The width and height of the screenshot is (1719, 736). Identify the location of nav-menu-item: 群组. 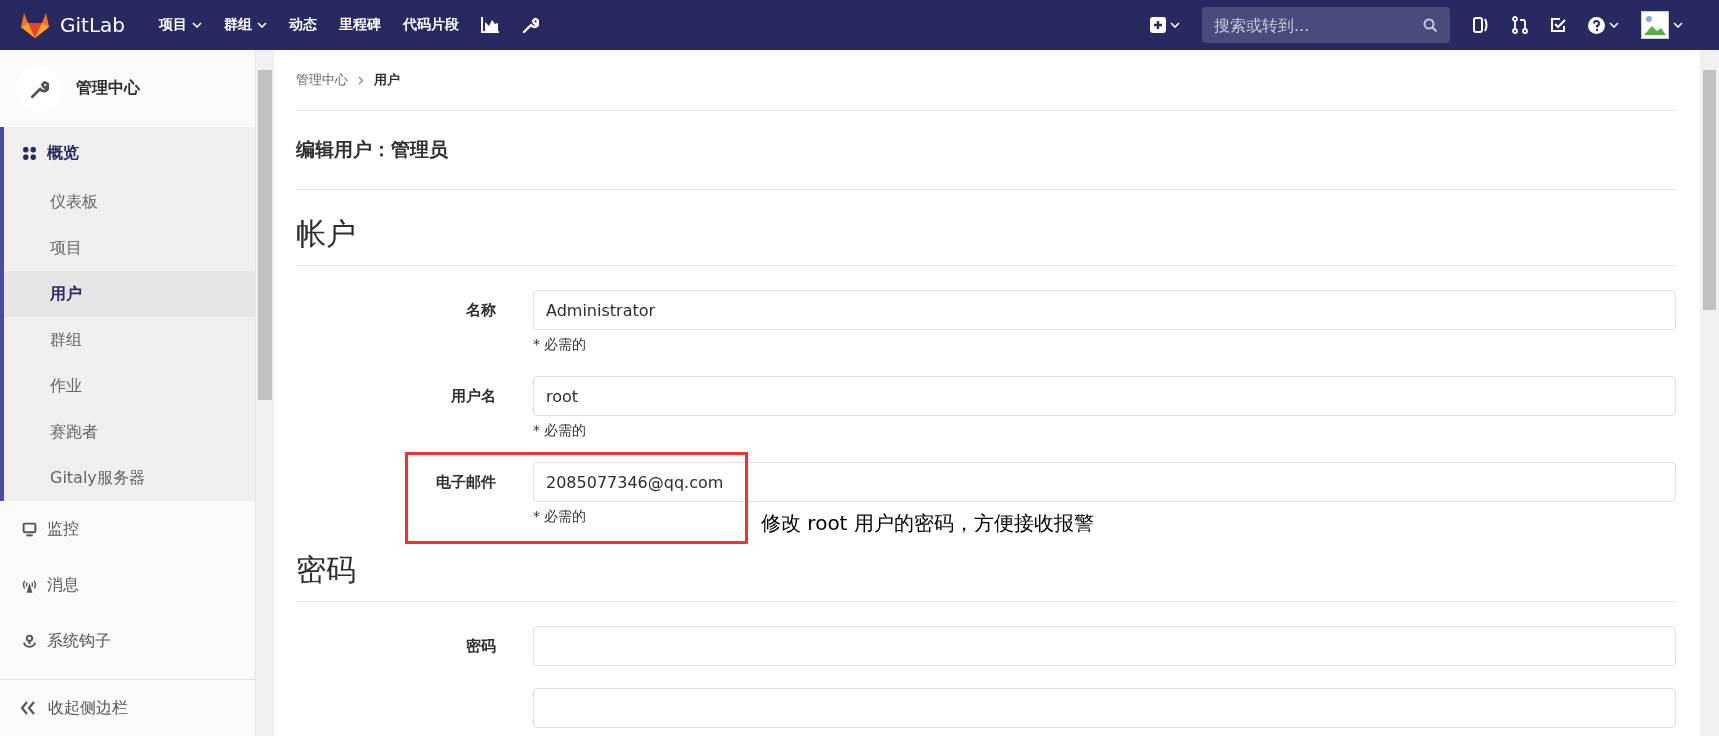
(245, 25).